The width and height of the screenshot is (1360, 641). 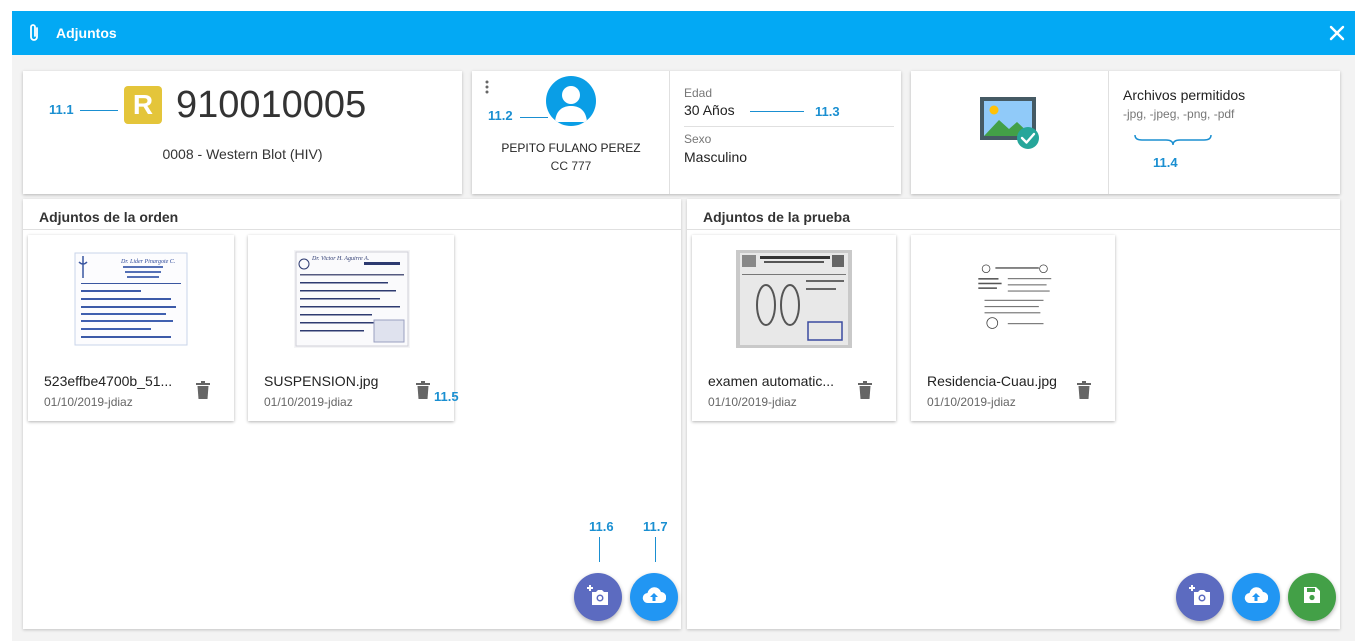 I want to click on permitted-file-types: -jpg, -jpeg, -png, -pdf, so click(x=1179, y=114).